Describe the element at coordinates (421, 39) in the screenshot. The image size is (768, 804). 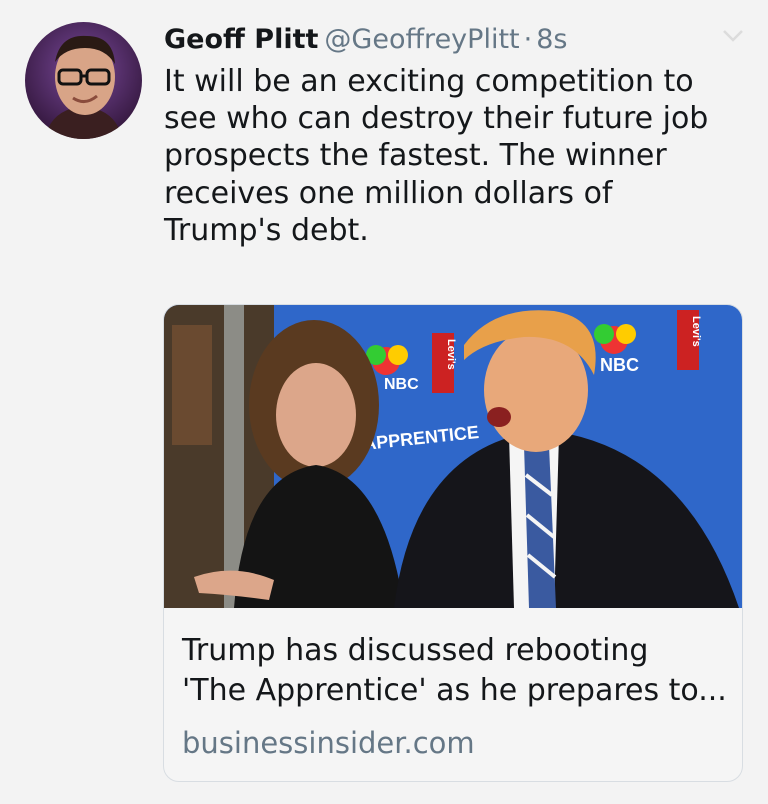
I see `author-handle: @GeoffreyPlitt` at that location.